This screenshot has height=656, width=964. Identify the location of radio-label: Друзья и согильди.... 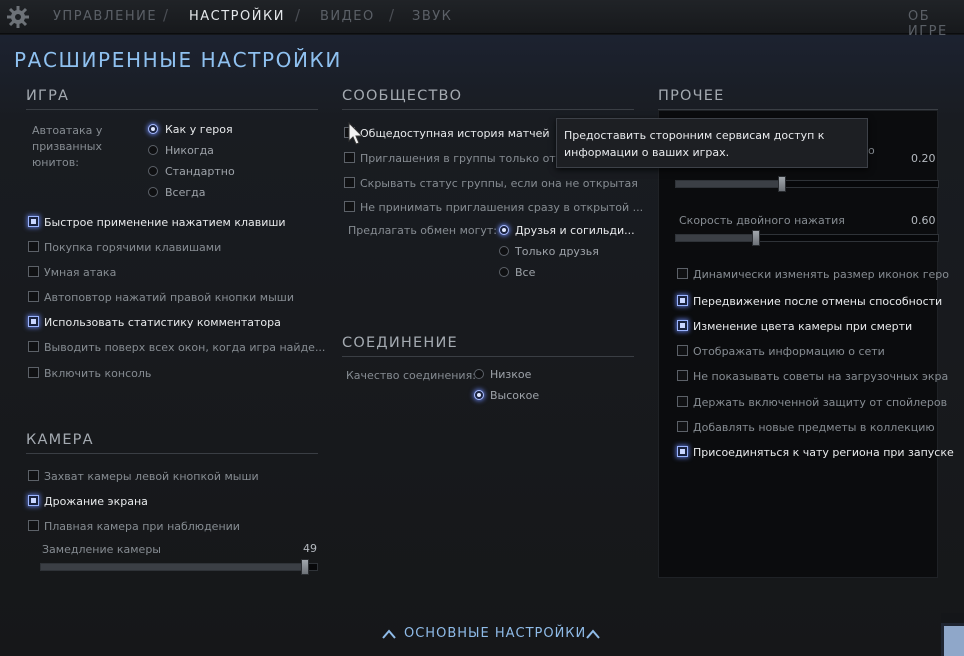
(575, 230).